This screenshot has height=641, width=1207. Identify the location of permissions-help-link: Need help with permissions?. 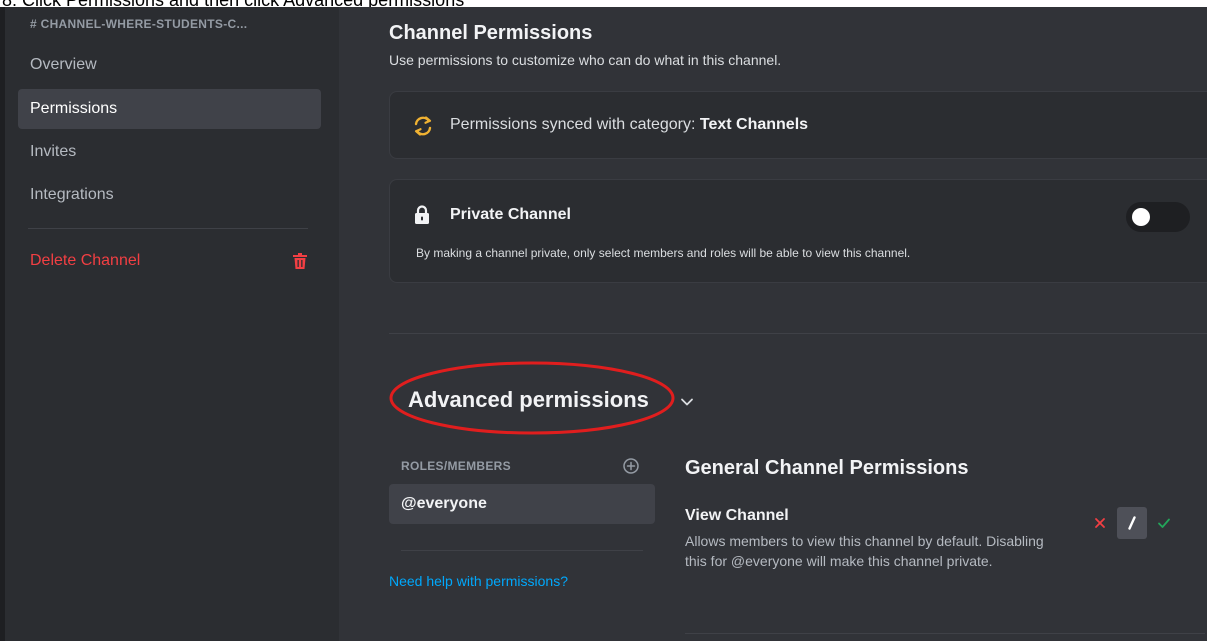
(478, 581).